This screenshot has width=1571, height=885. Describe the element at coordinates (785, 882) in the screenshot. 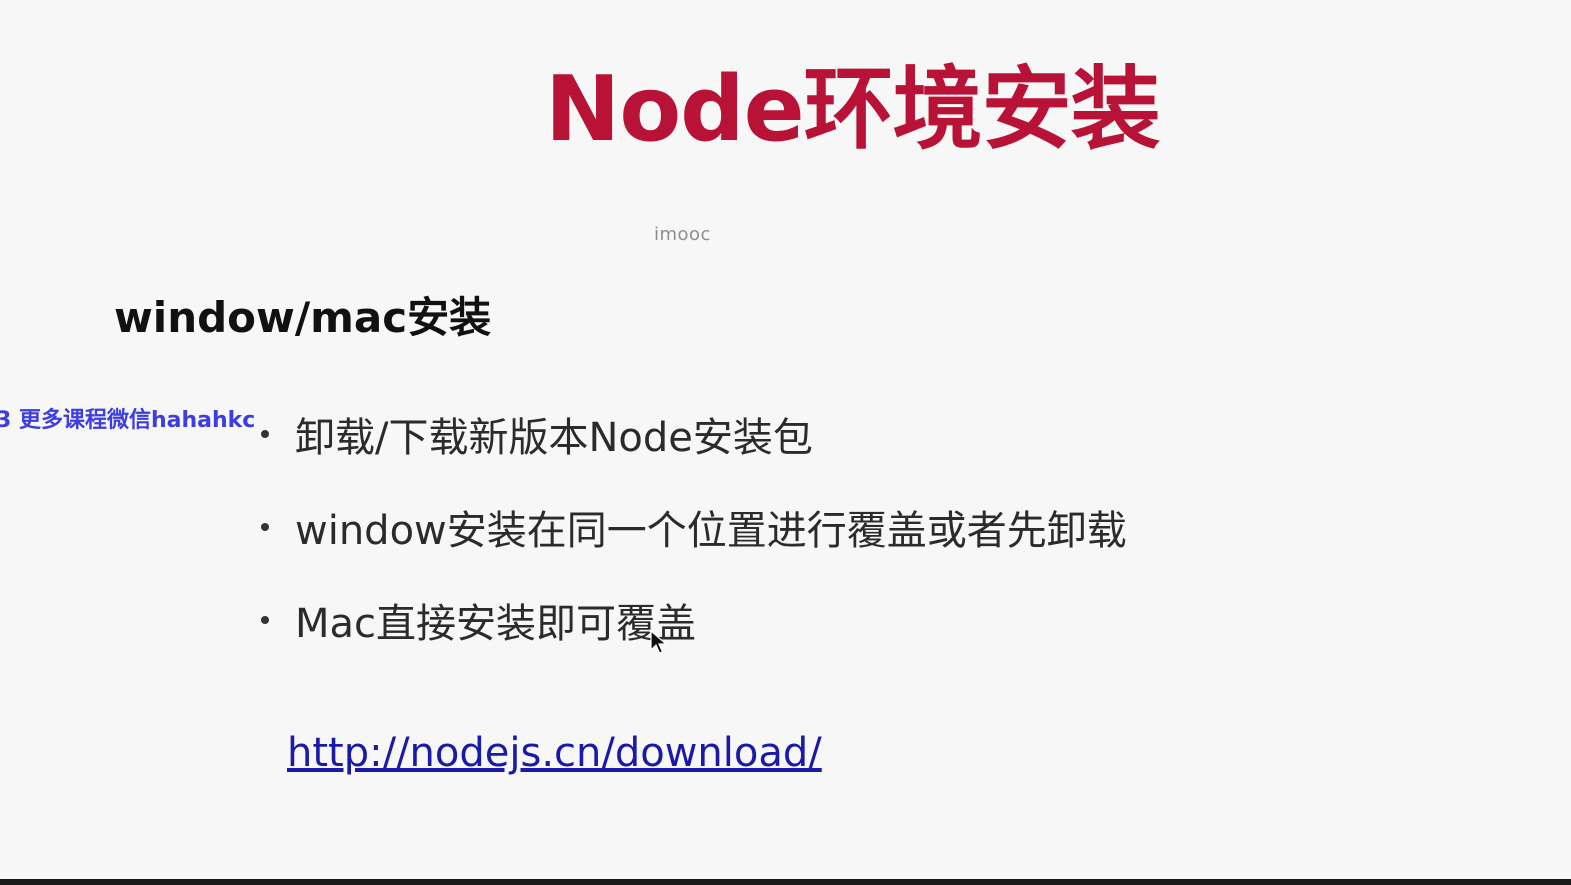

I see `bottom-border` at that location.